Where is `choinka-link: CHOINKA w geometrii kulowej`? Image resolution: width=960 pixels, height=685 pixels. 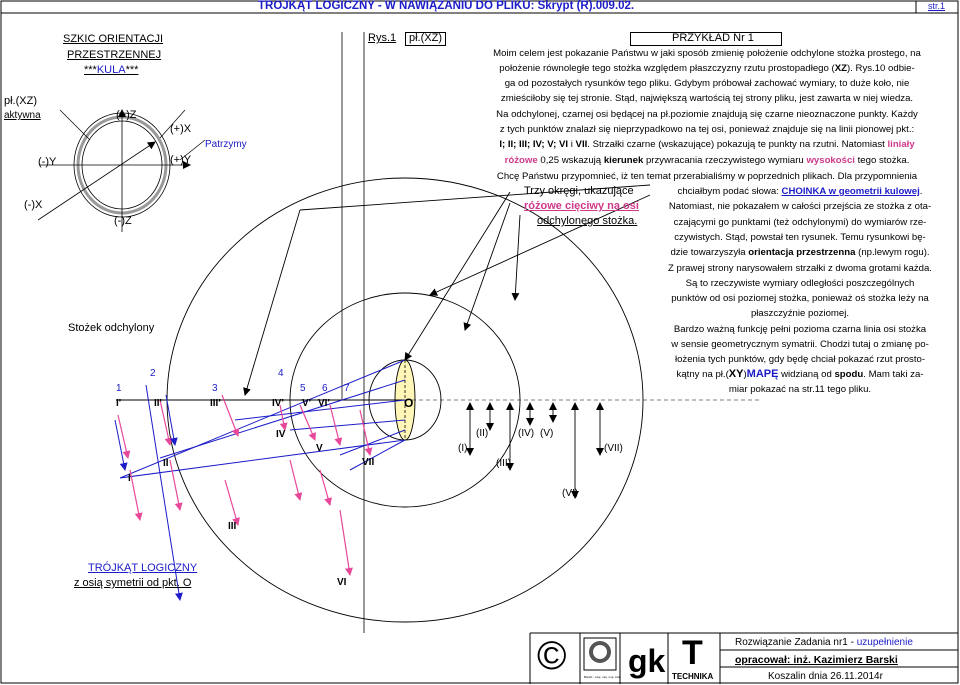
choinka-link: CHOINKA w geometrii kulowej is located at coordinates (851, 191).